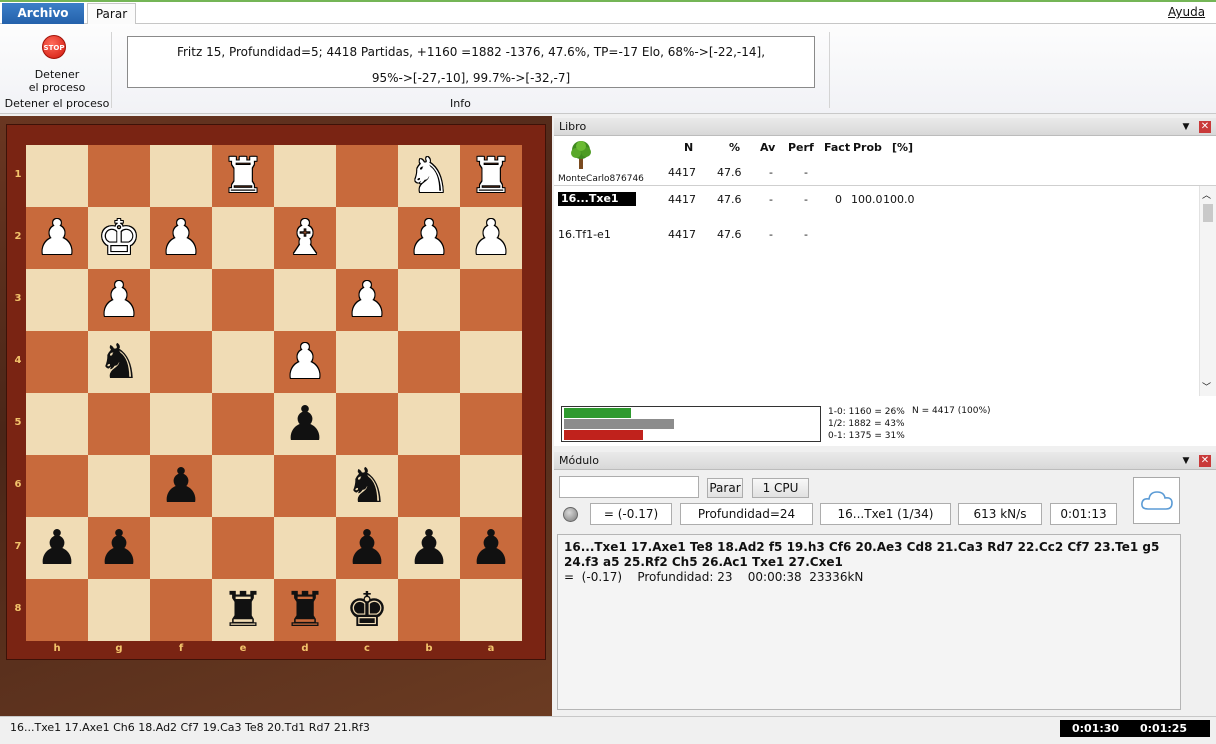 The width and height of the screenshot is (1216, 744). I want to click on piece-b7: ♟, so click(429, 548).